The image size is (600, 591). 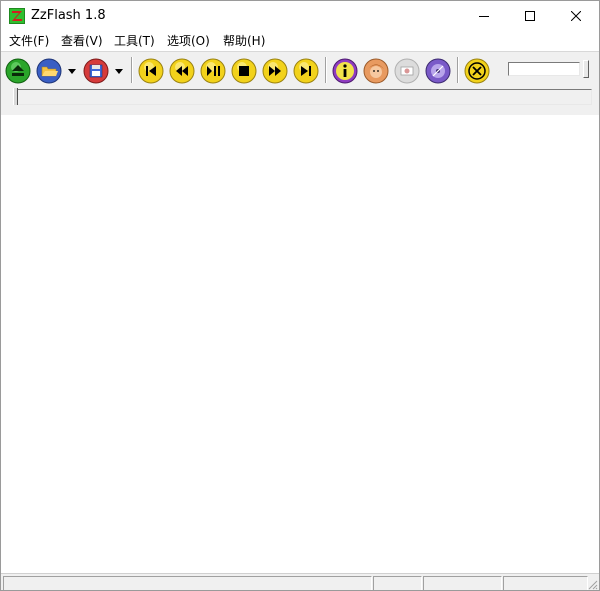 I want to click on minimize-icon, so click(x=484, y=16).